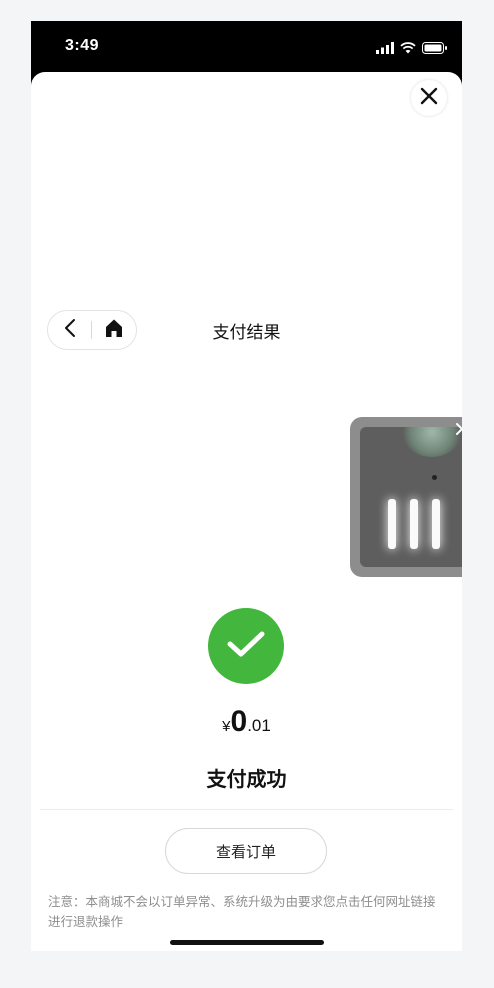  What do you see at coordinates (246, 851) in the screenshot?
I see `view-order-button: 查看订单` at bounding box center [246, 851].